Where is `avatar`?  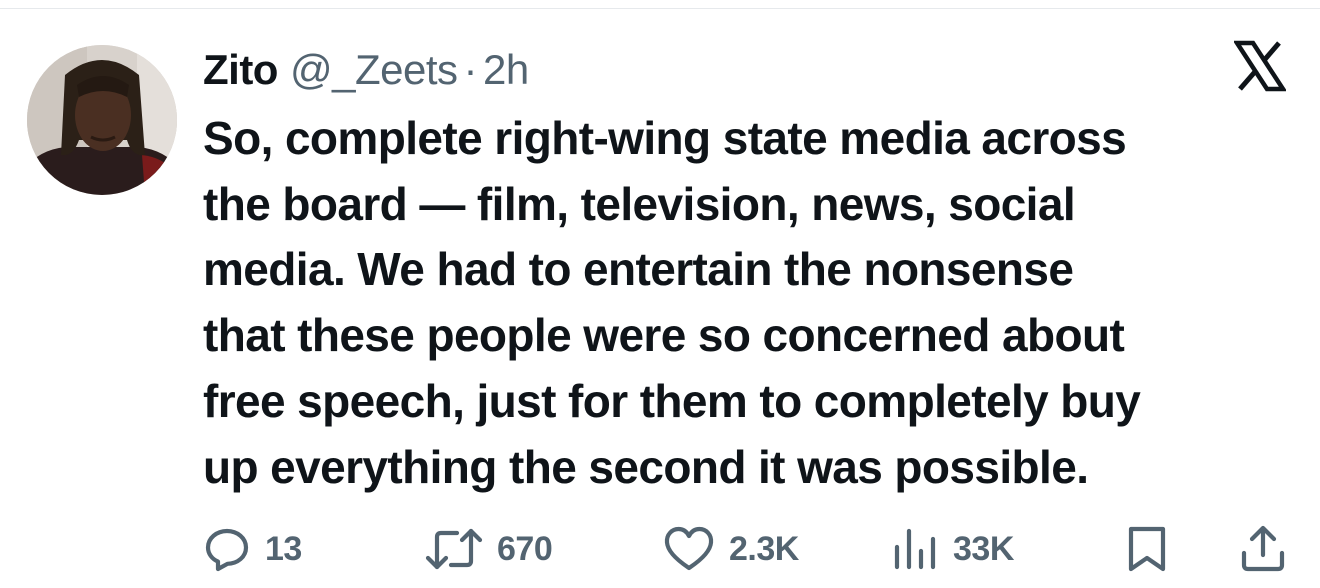 avatar is located at coordinates (102, 120).